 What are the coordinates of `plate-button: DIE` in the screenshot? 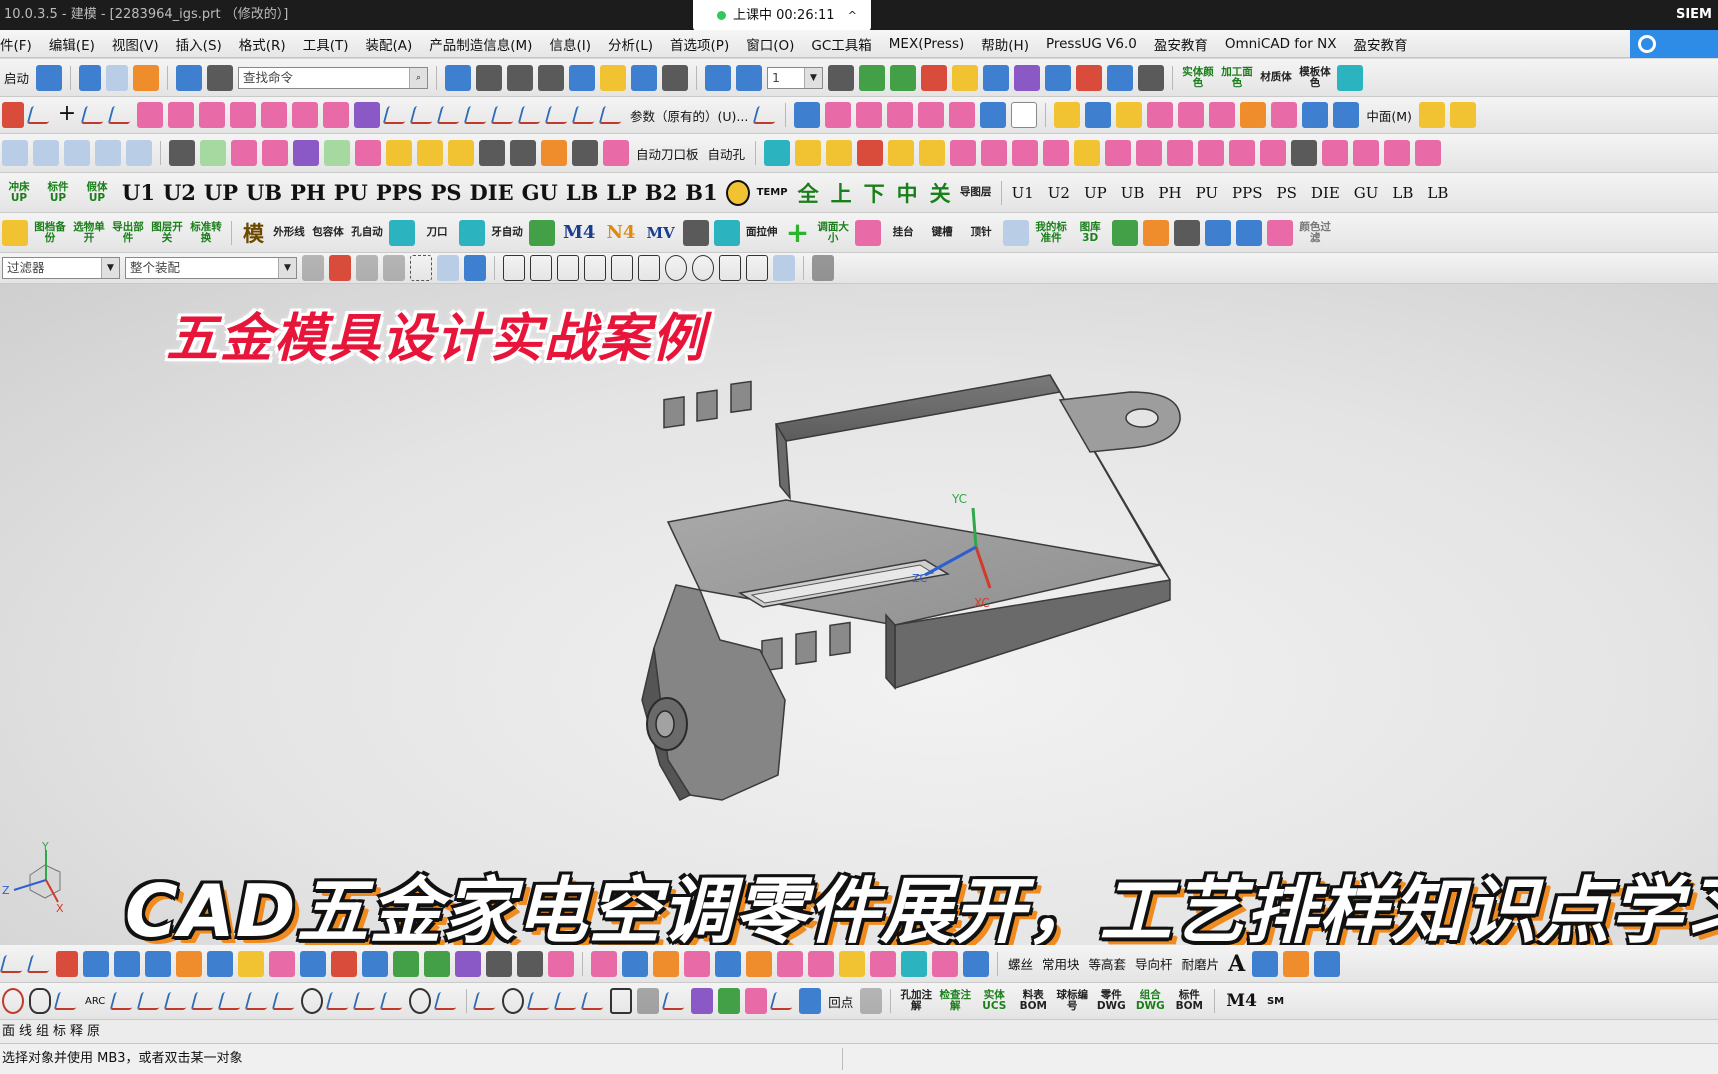 It's located at (492, 192).